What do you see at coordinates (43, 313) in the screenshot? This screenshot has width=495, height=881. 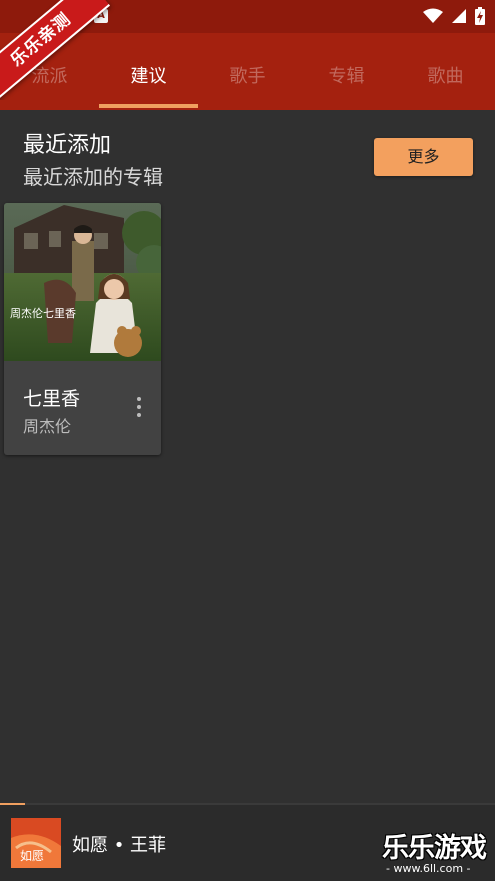 I see `cover-text: 周杰伦七里香` at bounding box center [43, 313].